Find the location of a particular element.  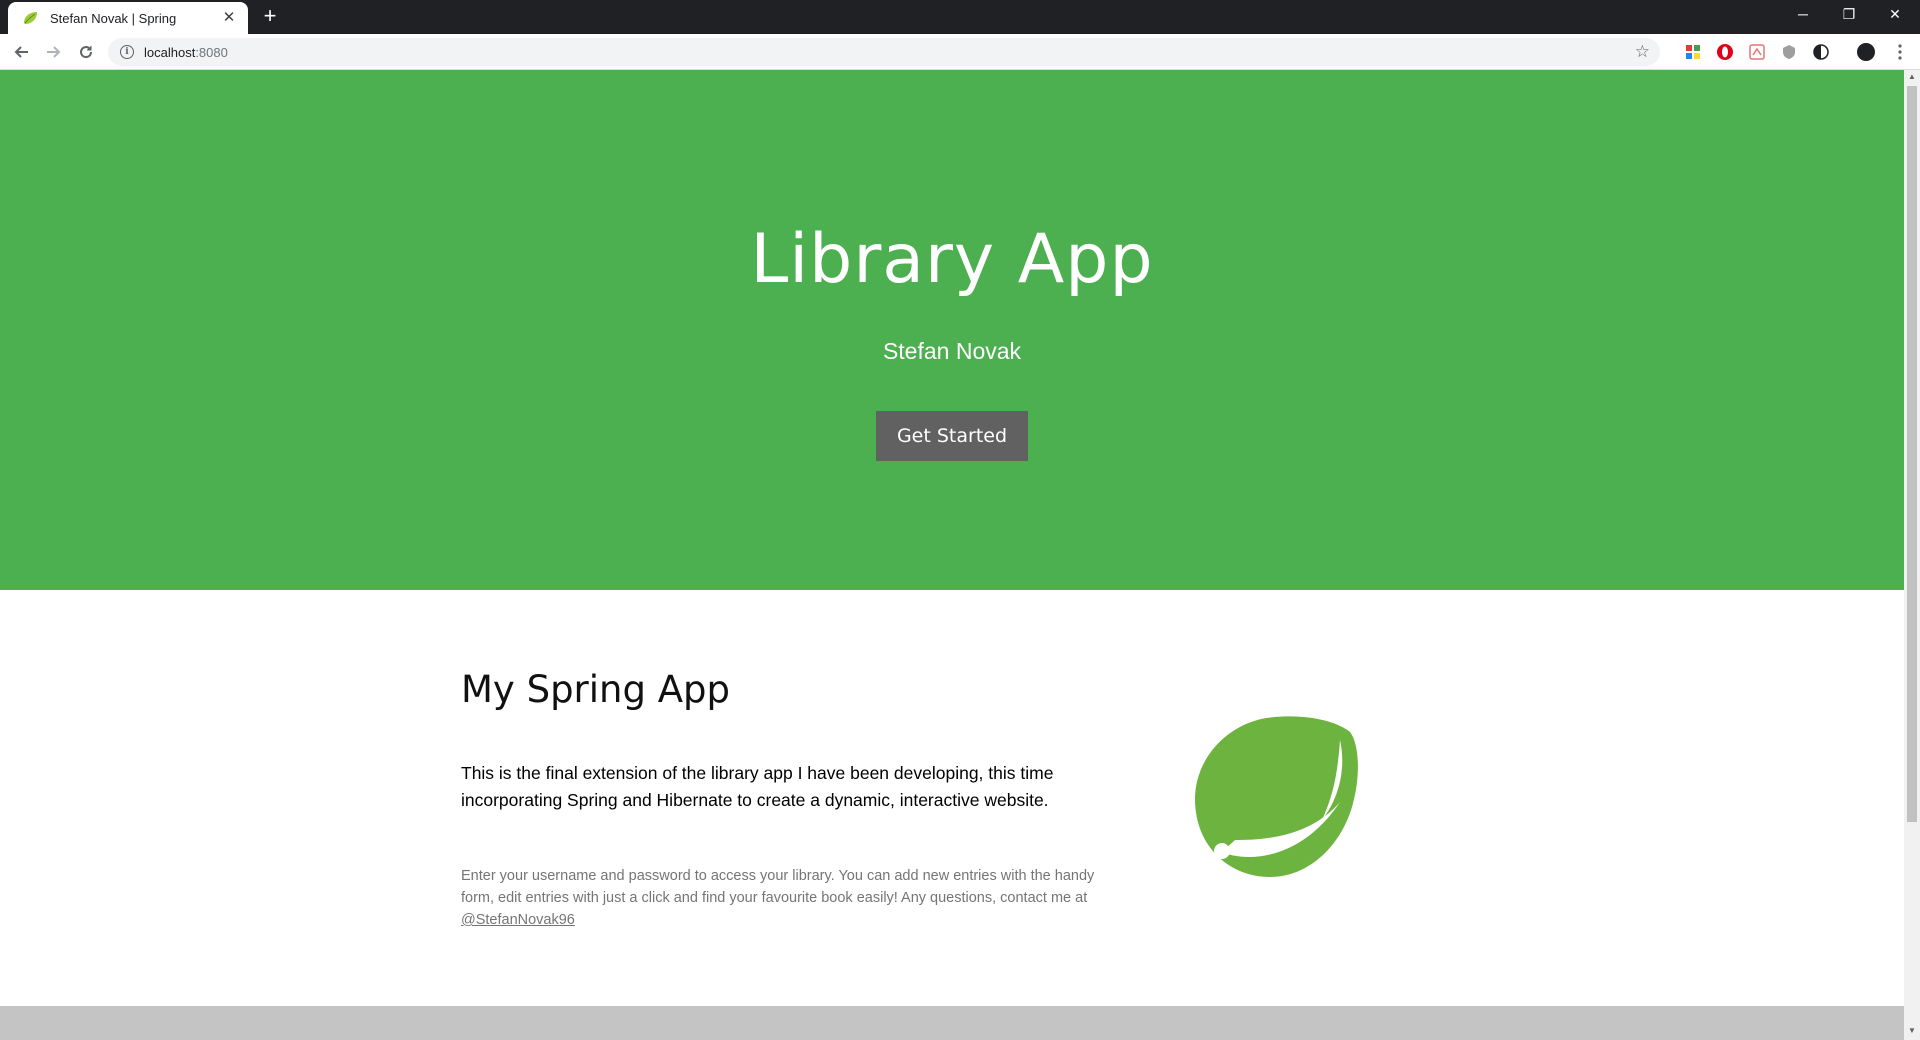

forward-arrow-icon is located at coordinates (54, 52).